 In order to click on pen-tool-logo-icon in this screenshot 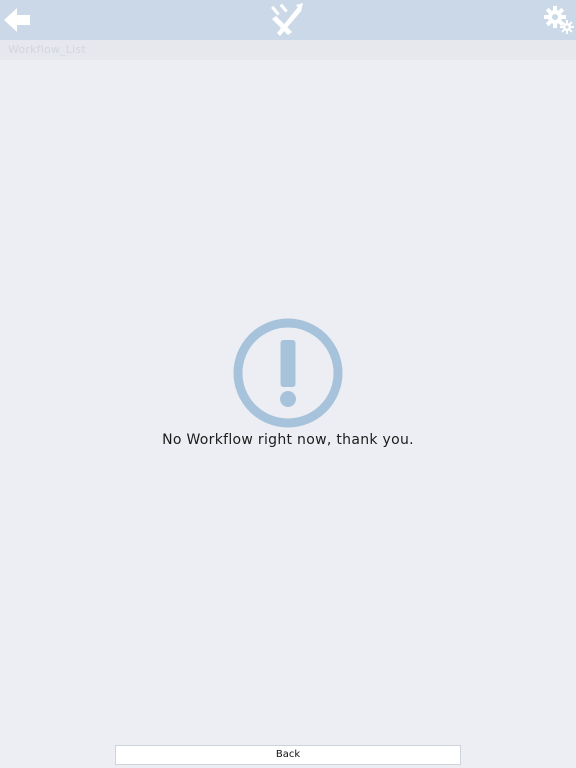, I will do `click(287, 19)`.